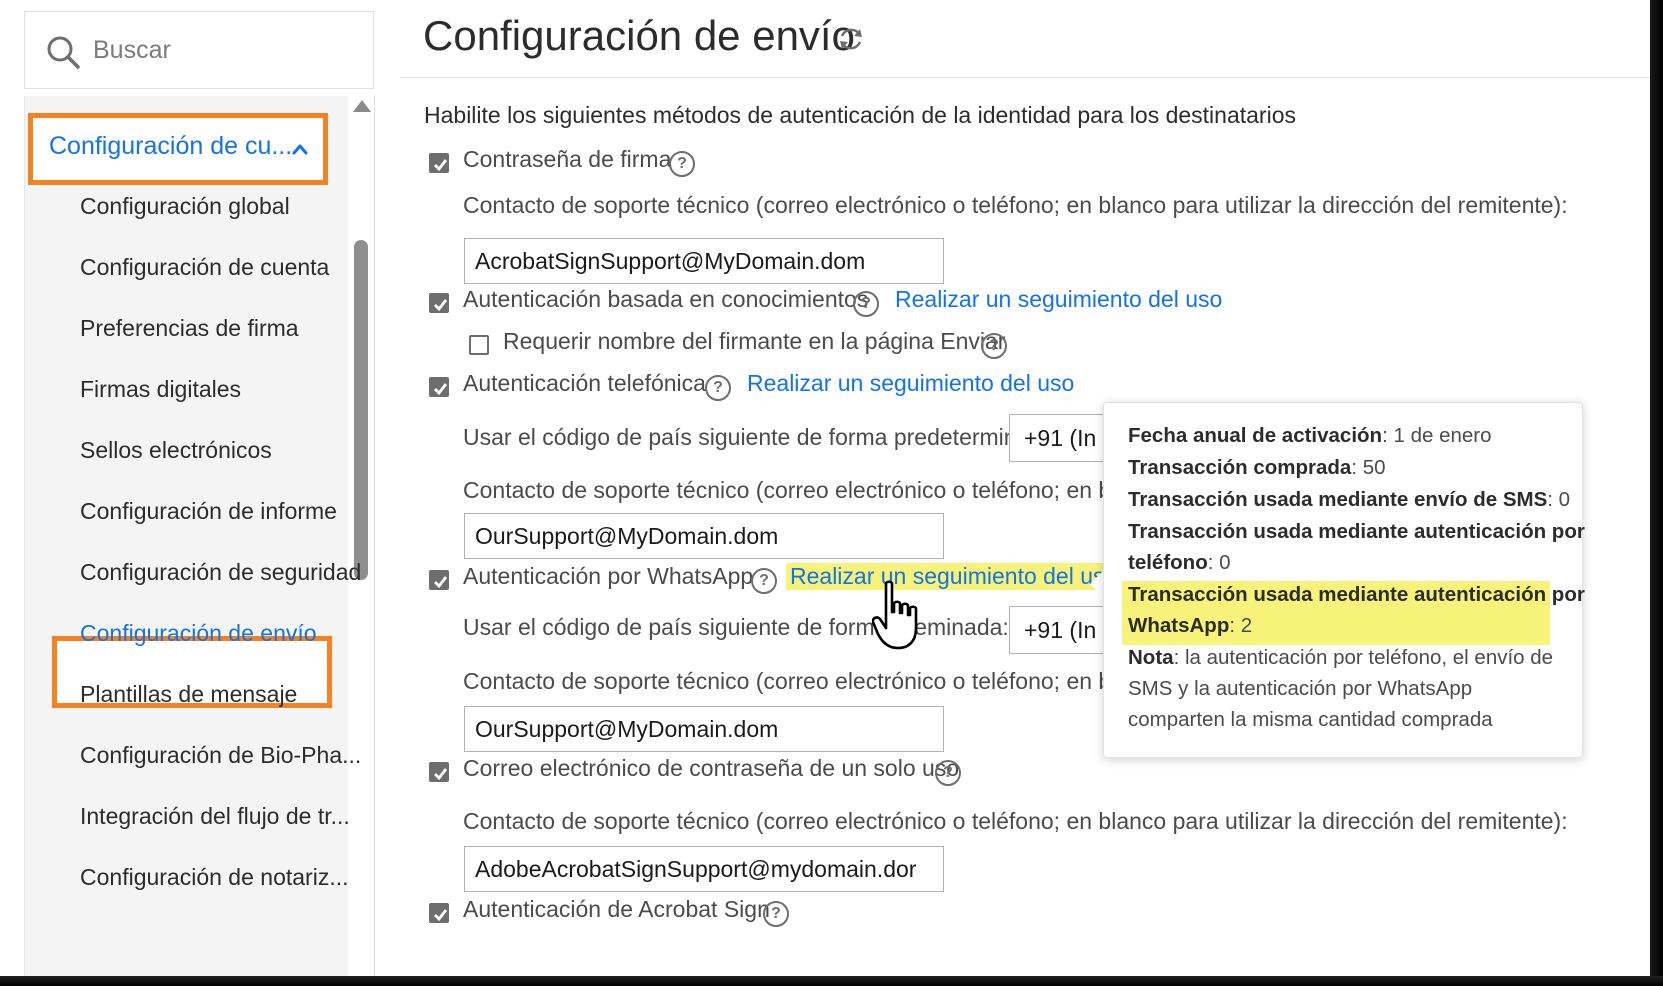  Describe the element at coordinates (176, 450) in the screenshot. I see `sidebar-item-electronic-seals: Sellos electrónicos` at that location.